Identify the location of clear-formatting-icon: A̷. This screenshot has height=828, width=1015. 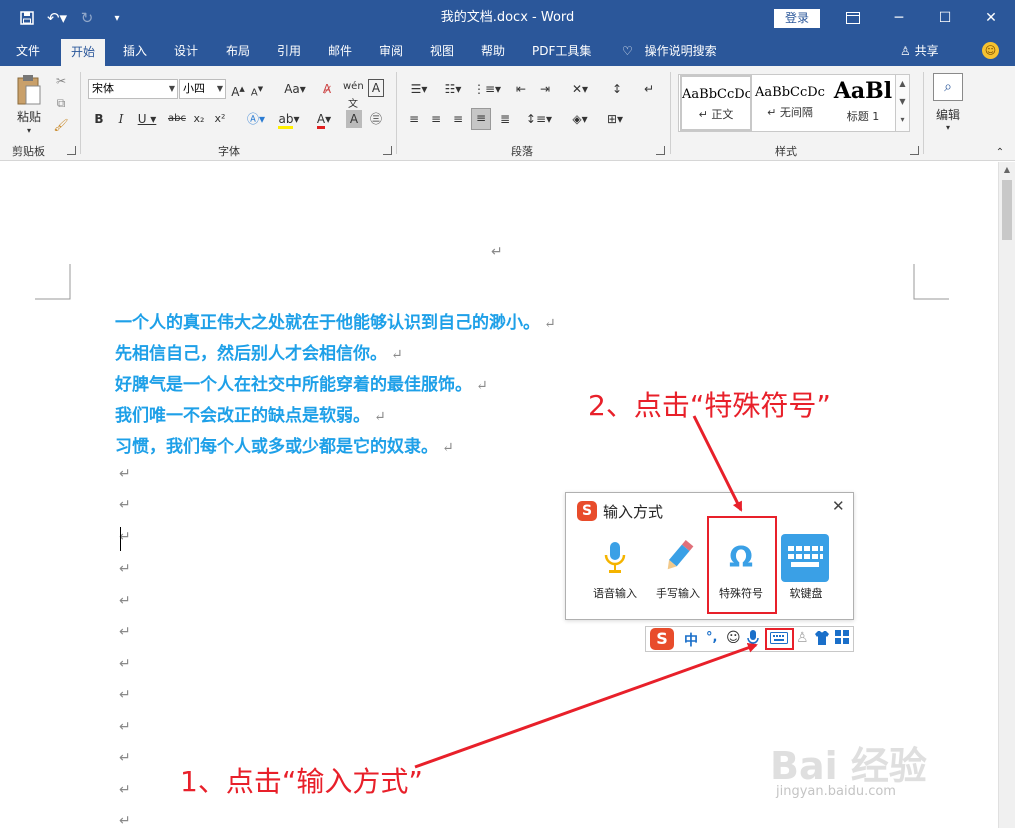
(327, 89).